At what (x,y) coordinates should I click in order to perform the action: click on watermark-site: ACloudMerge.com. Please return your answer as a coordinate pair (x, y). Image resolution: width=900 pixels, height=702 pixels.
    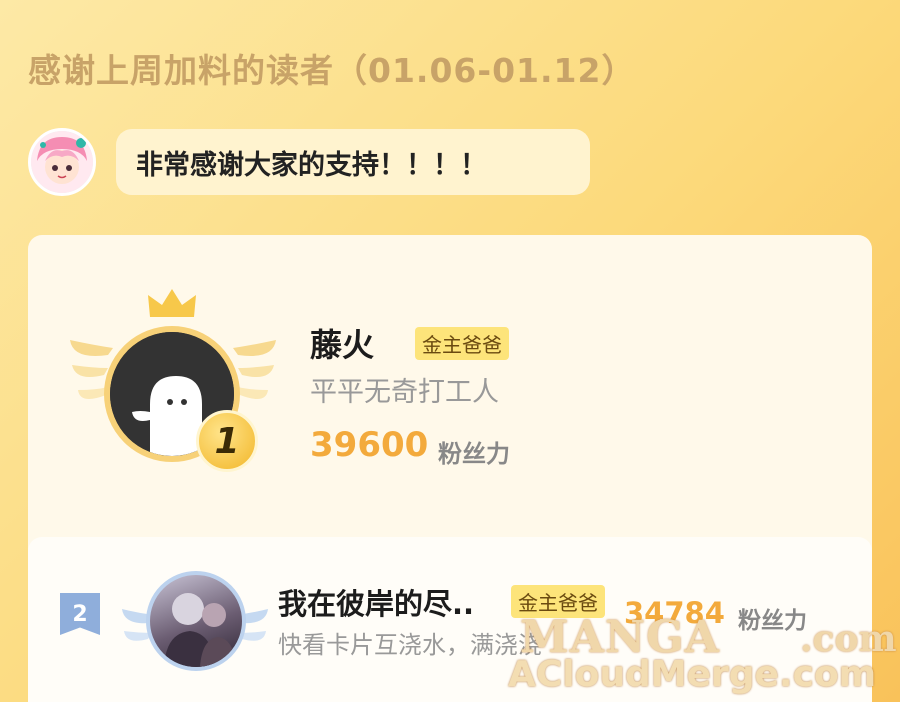
    Looking at the image, I should click on (692, 674).